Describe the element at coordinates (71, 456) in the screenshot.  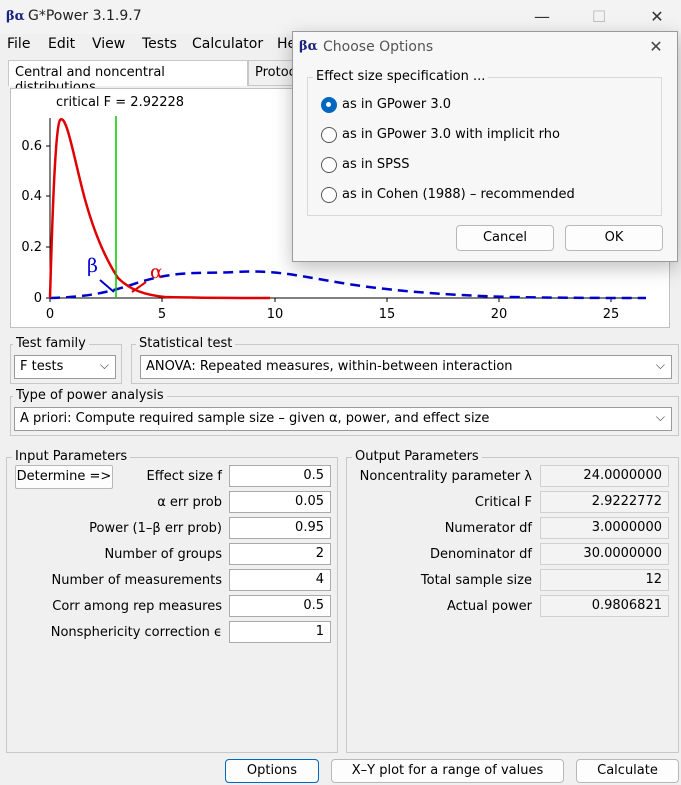
I see `input-parameters-title: Input Parameters` at that location.